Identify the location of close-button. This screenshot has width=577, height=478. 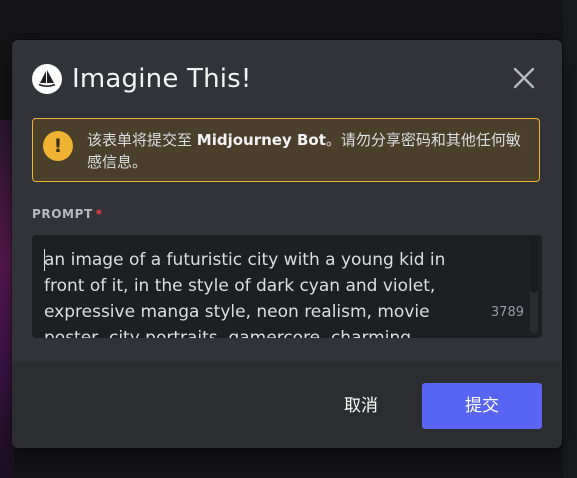
(524, 78).